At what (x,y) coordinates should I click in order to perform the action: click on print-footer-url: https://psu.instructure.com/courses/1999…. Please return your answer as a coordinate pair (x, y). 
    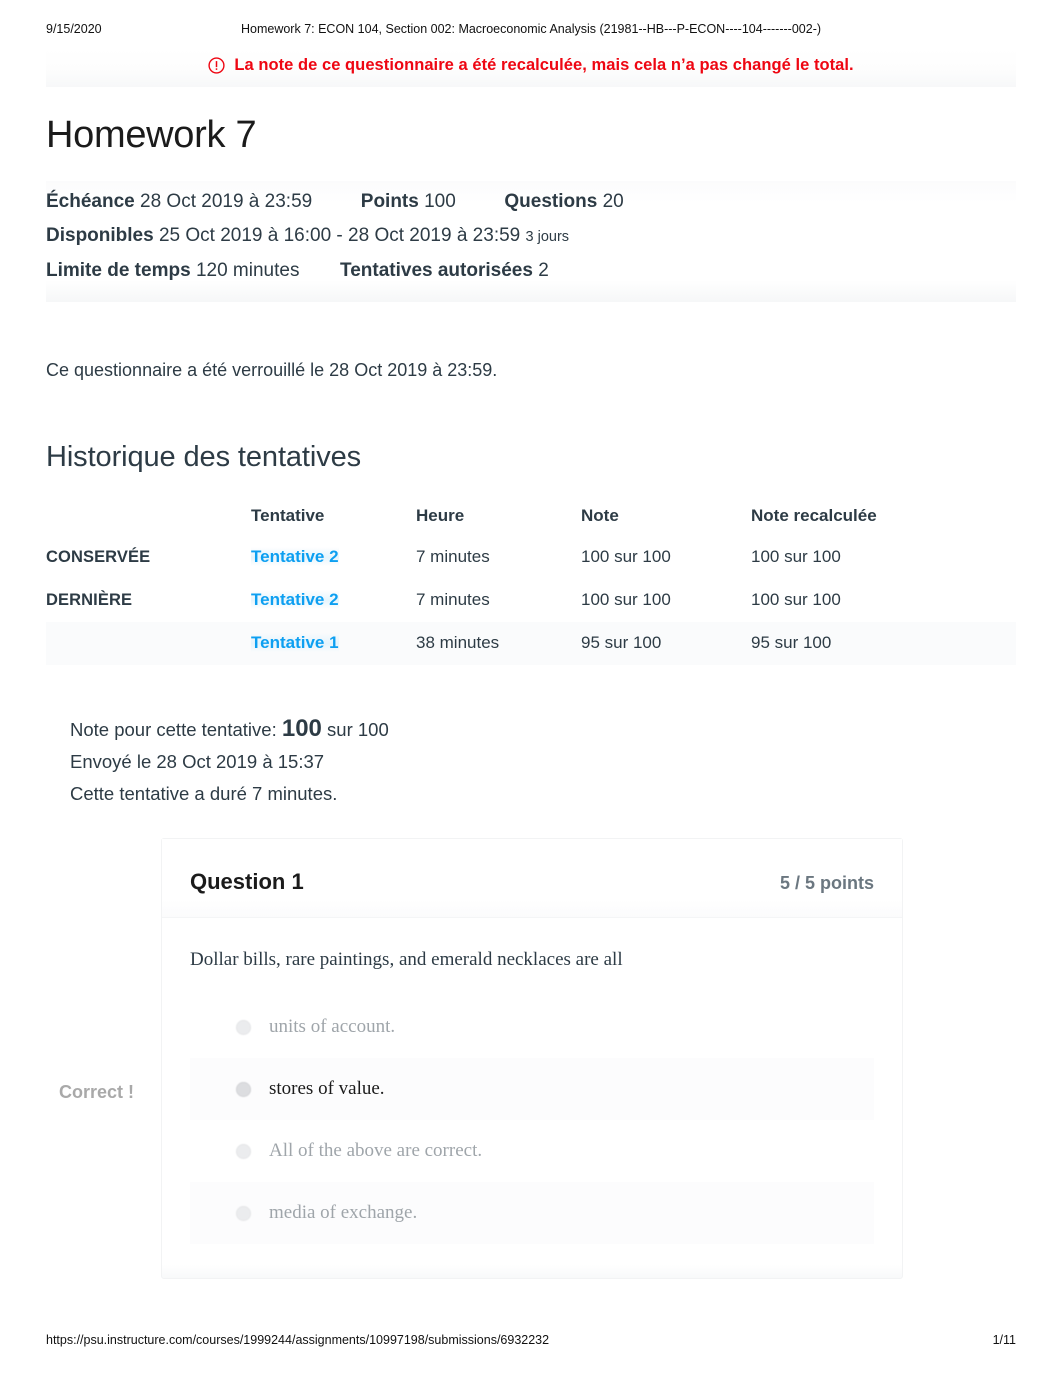
    Looking at the image, I should click on (298, 1340).